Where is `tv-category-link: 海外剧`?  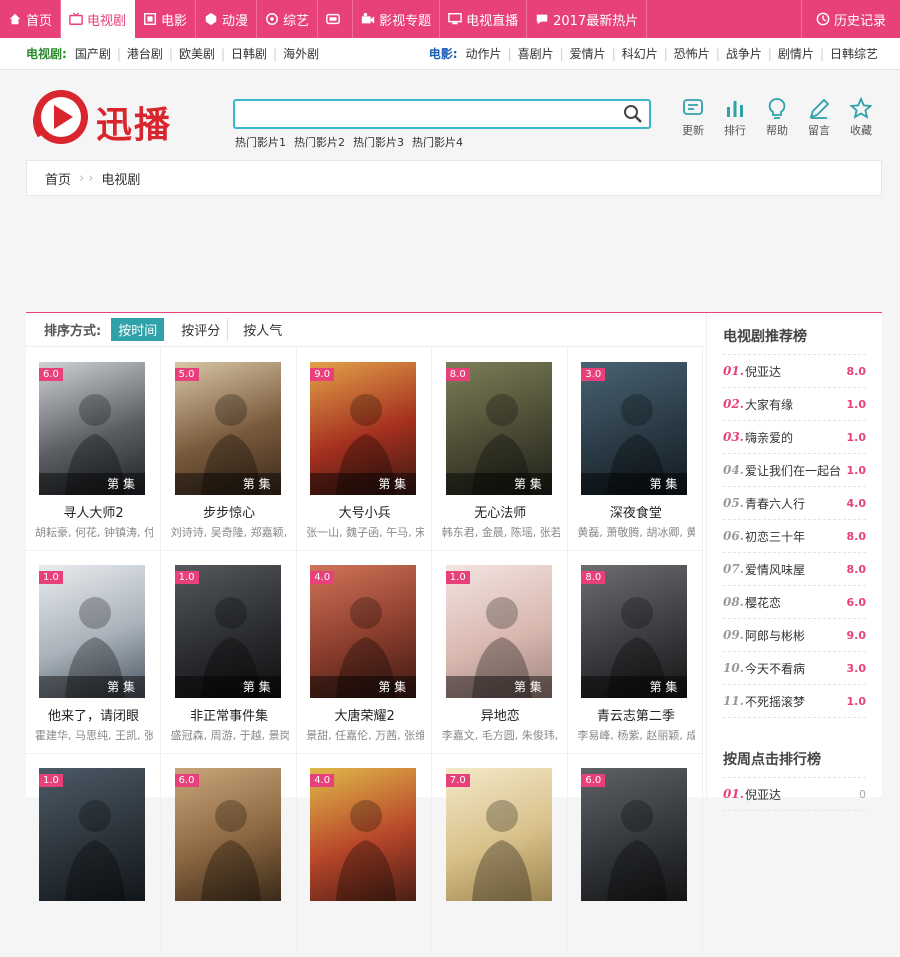 tv-category-link: 海外剧 is located at coordinates (301, 53).